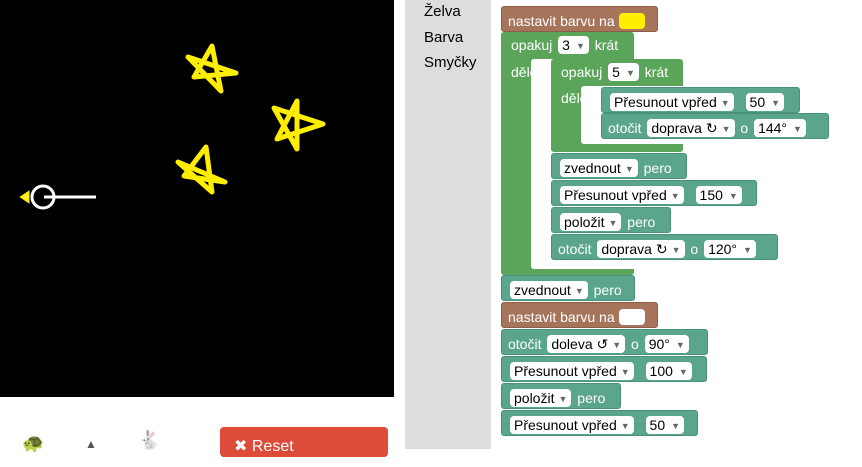  I want to click on color-swatch-white, so click(631, 317).